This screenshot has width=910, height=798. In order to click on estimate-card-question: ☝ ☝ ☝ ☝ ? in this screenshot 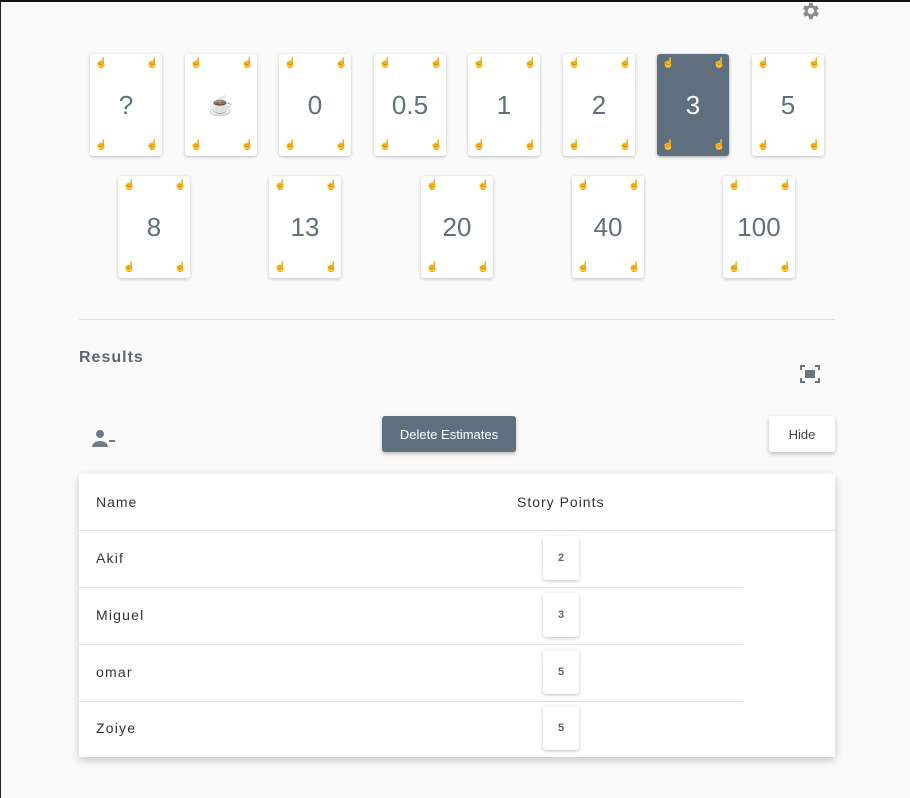, I will do `click(126, 105)`.